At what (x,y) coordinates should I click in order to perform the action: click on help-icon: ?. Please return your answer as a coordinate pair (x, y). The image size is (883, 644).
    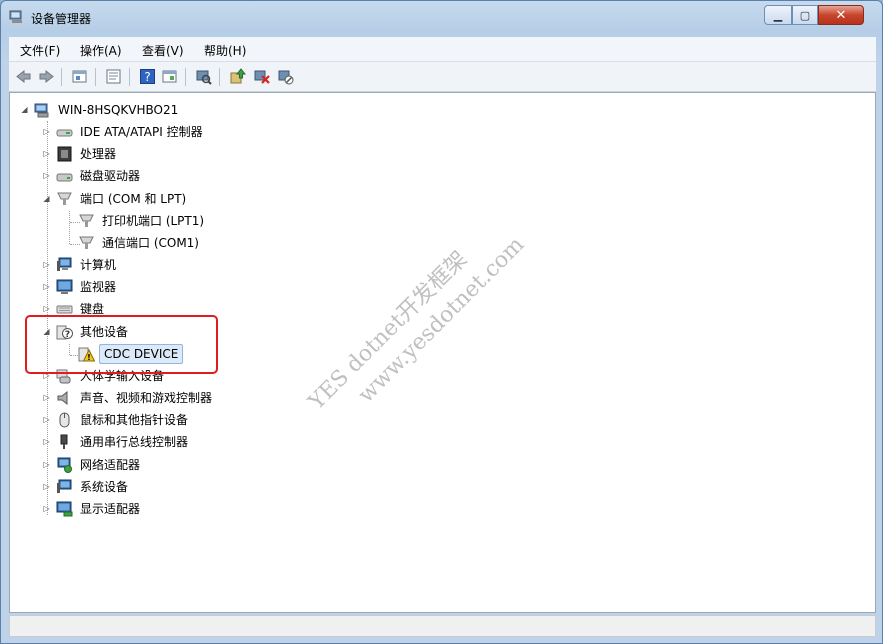
    Looking at the image, I should click on (147, 76).